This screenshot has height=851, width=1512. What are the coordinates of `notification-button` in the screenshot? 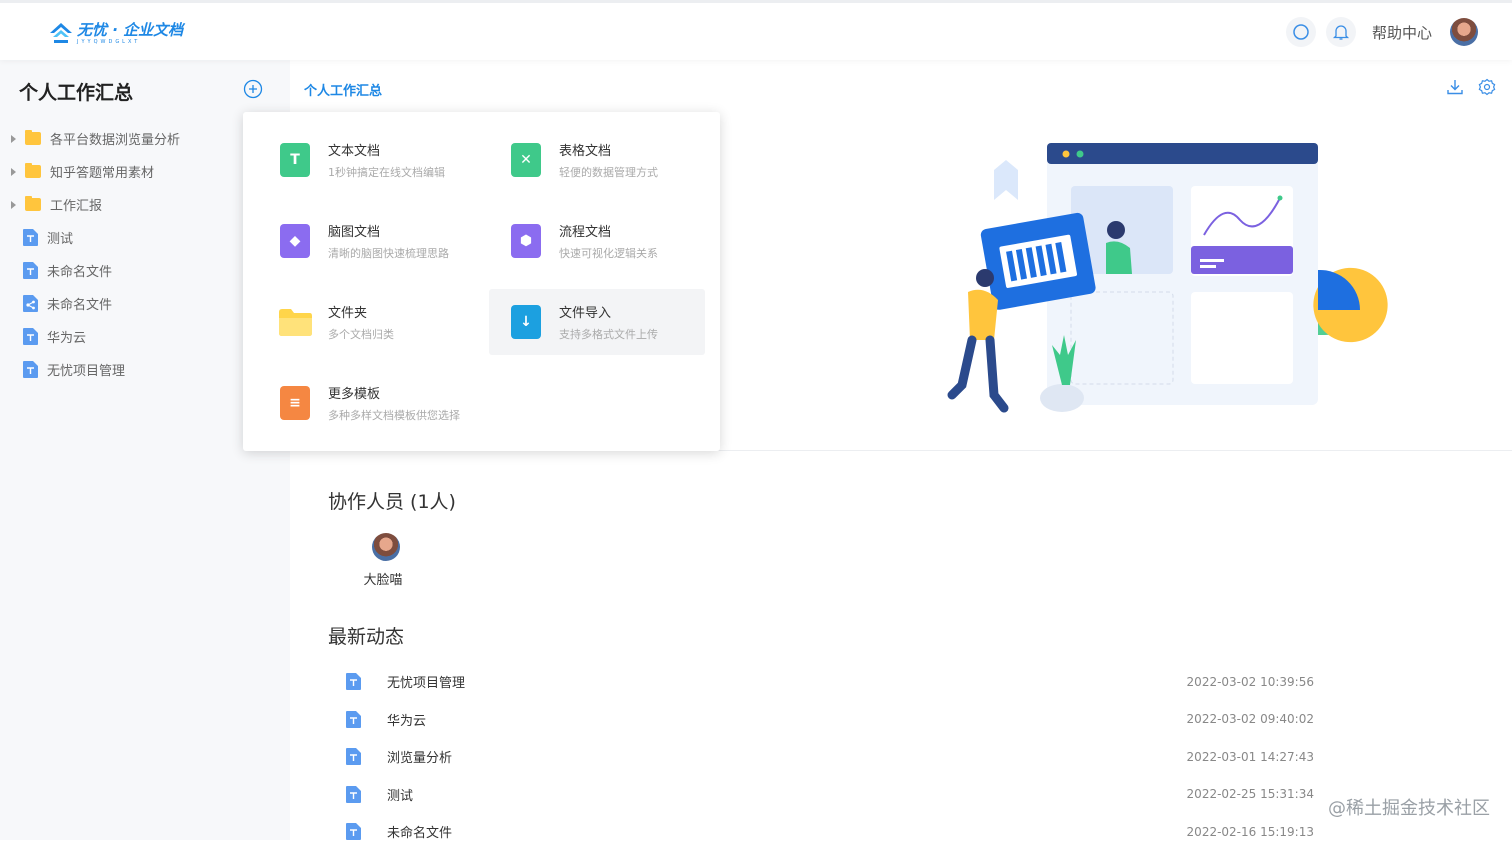 It's located at (1341, 32).